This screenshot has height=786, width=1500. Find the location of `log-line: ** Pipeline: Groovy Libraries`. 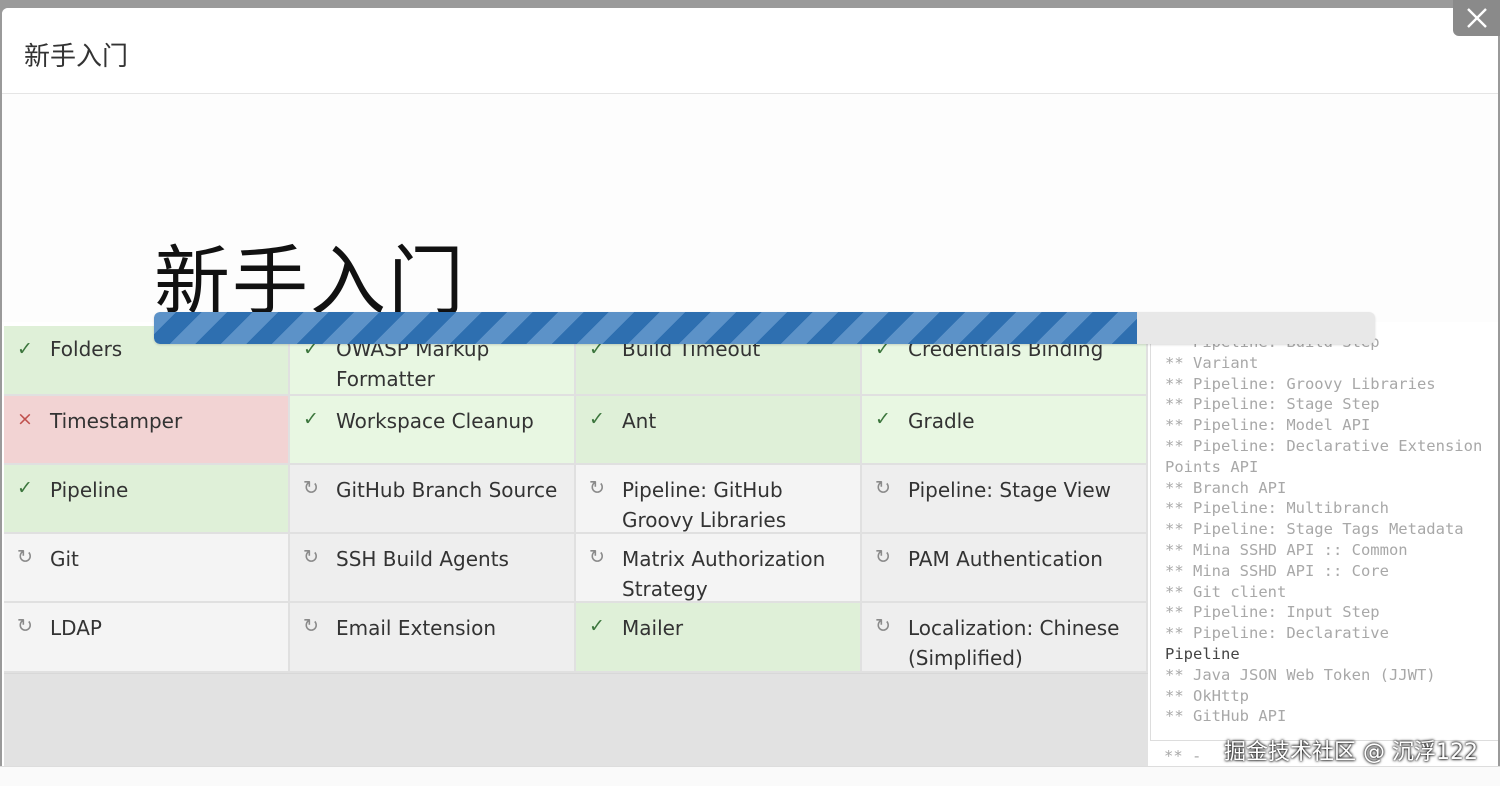

log-line: ** Pipeline: Groovy Libraries is located at coordinates (1300, 383).